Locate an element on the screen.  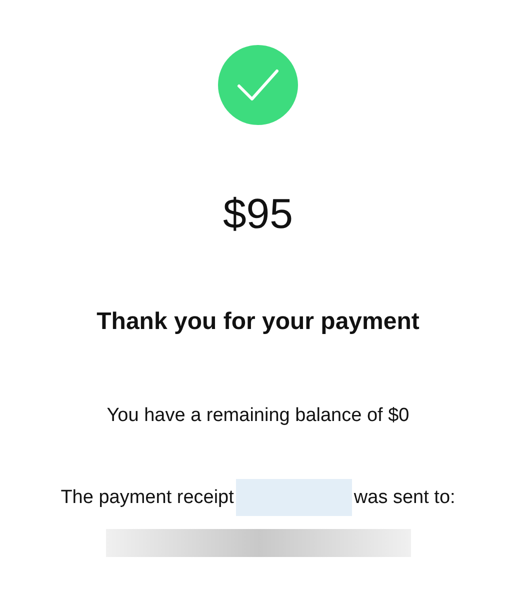
receipt-message: was sent to: is located at coordinates (405, 497).